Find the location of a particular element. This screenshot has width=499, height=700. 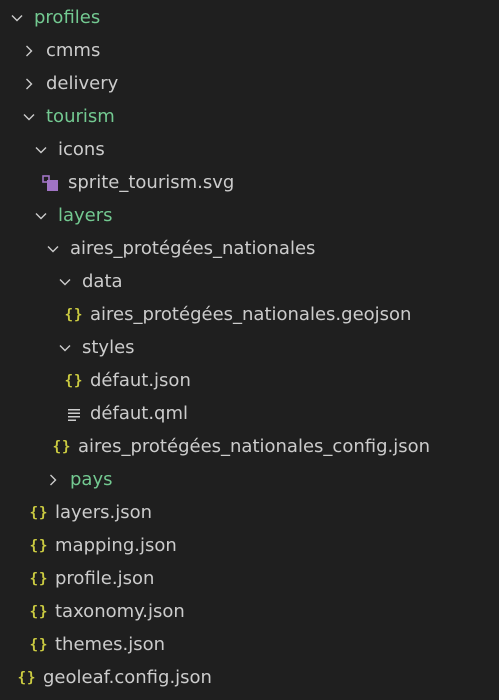

tree-item-label: taxonomy.json is located at coordinates (120, 611).